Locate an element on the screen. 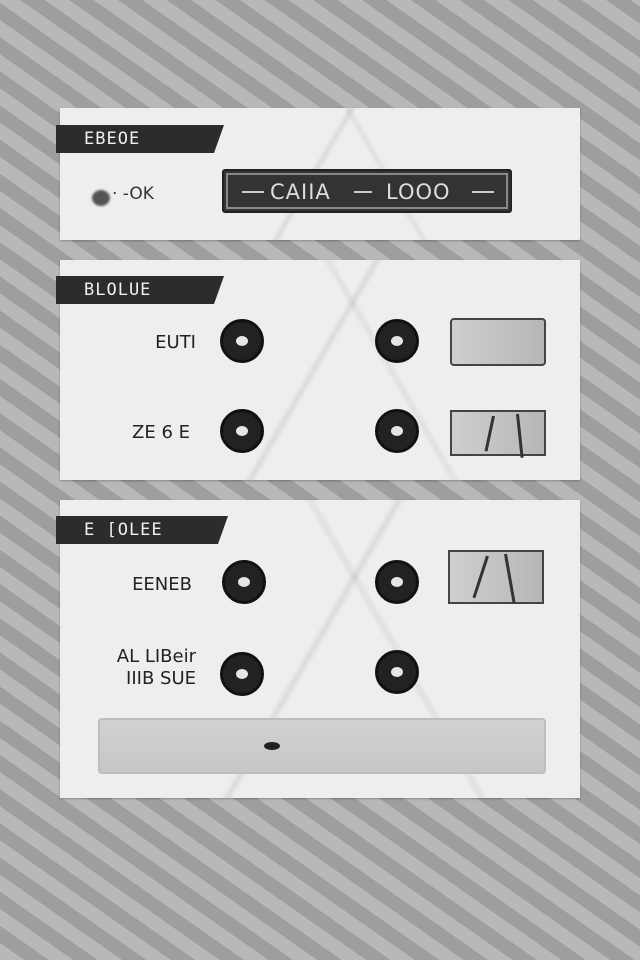  row-label-line1: AL LIBeir is located at coordinates (156, 656).